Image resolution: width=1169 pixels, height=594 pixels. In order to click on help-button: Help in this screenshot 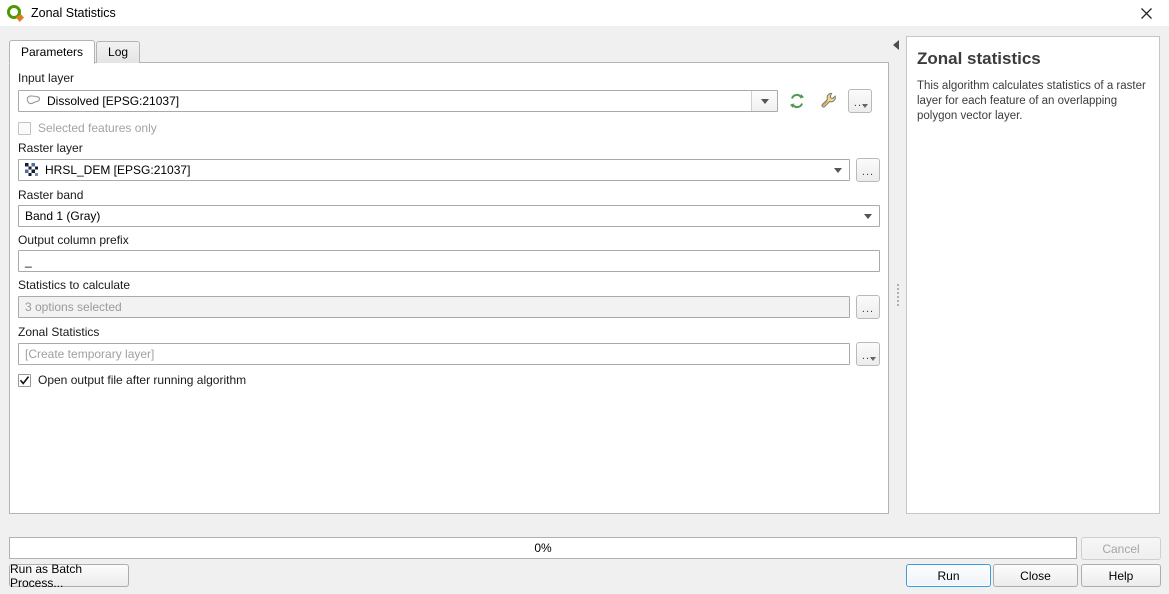, I will do `click(1121, 575)`.